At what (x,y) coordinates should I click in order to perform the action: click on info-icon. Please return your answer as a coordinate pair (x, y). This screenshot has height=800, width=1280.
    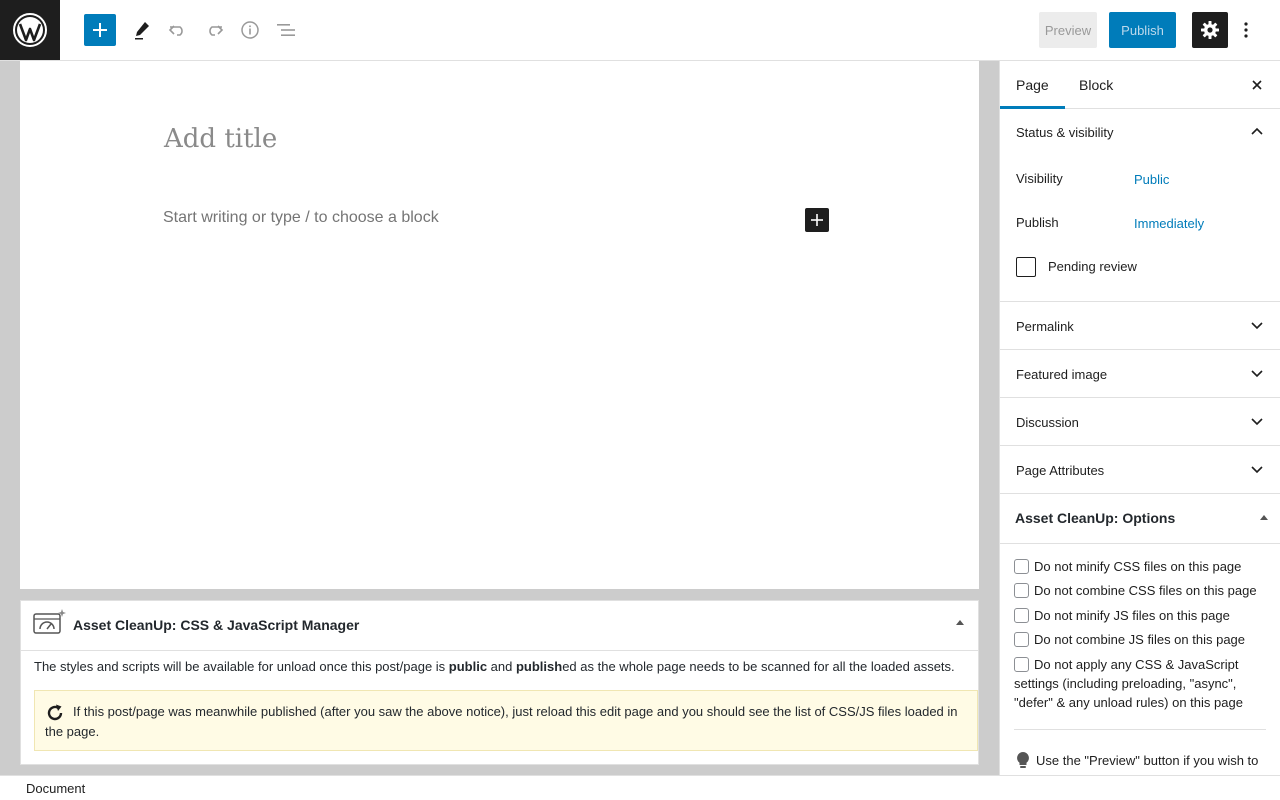
    Looking at the image, I should click on (250, 30).